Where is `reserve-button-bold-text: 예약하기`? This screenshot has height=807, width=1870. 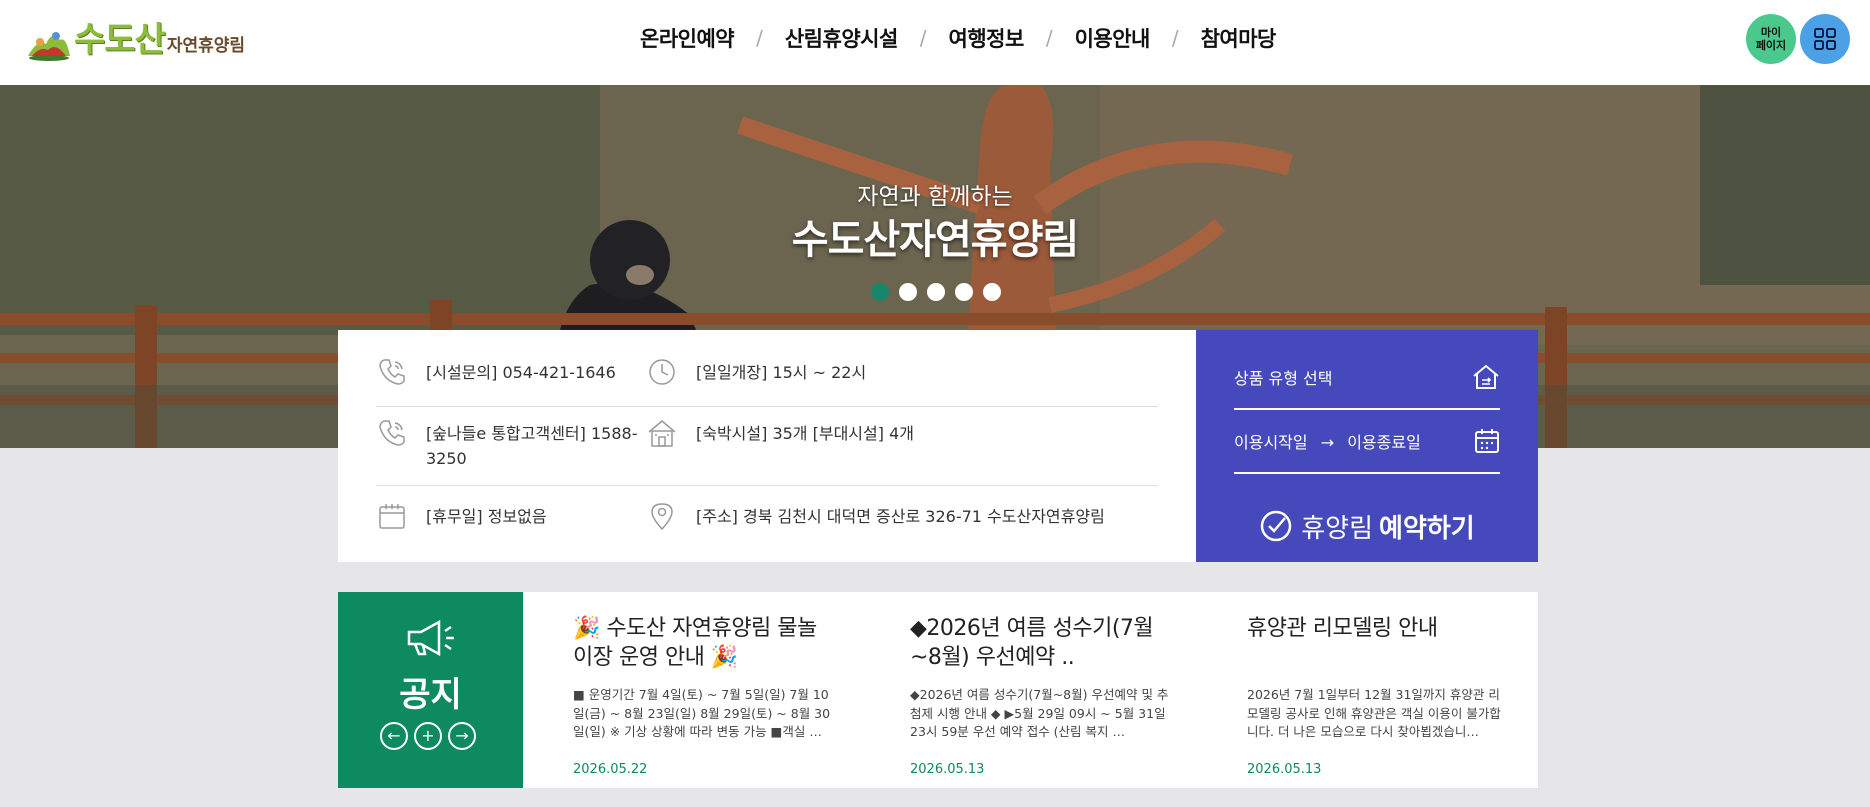
reserve-button-bold-text: 예약하기 is located at coordinates (1427, 528).